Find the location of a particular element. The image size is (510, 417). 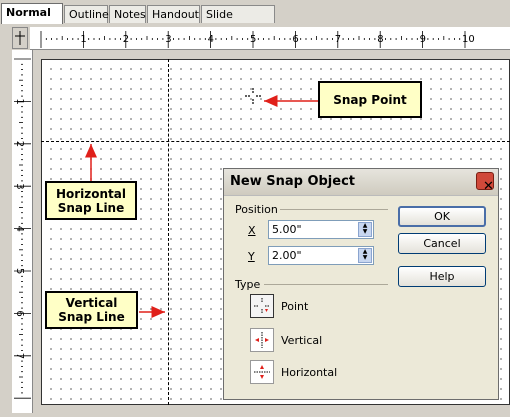

x-value: 5.00" is located at coordinates (287, 229).